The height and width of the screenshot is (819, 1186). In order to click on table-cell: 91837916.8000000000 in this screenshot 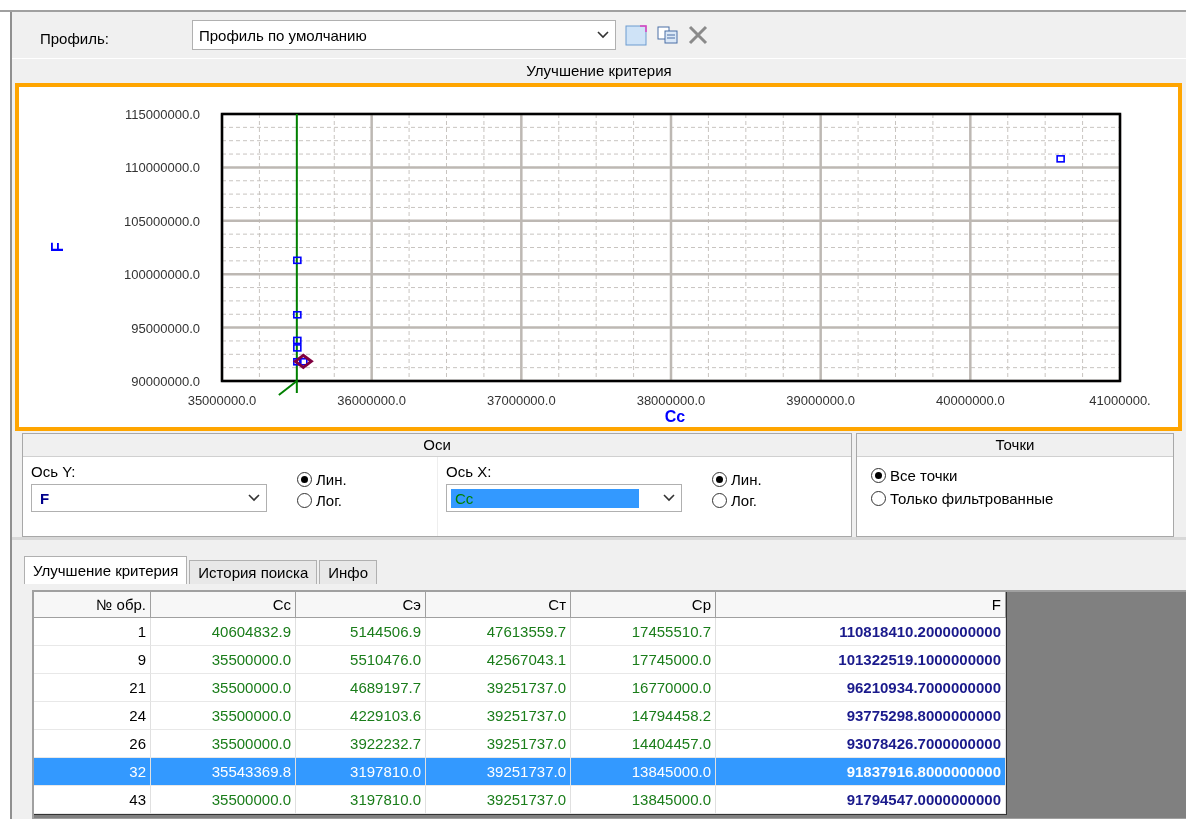, I will do `click(861, 772)`.